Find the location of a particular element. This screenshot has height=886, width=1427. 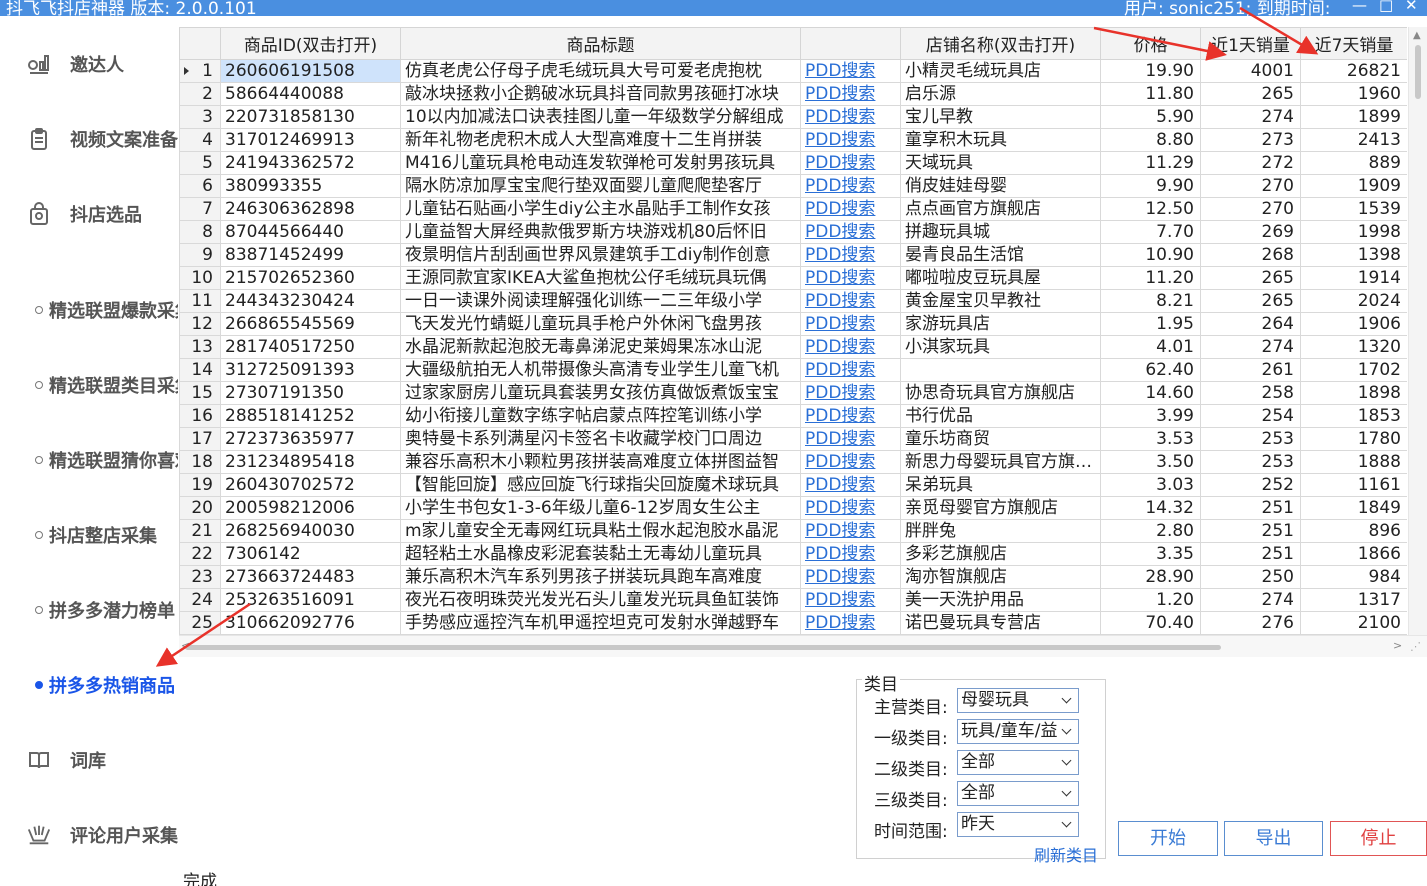

shop-name-cell: 俏皮娃娃母婴 is located at coordinates (1000, 186).